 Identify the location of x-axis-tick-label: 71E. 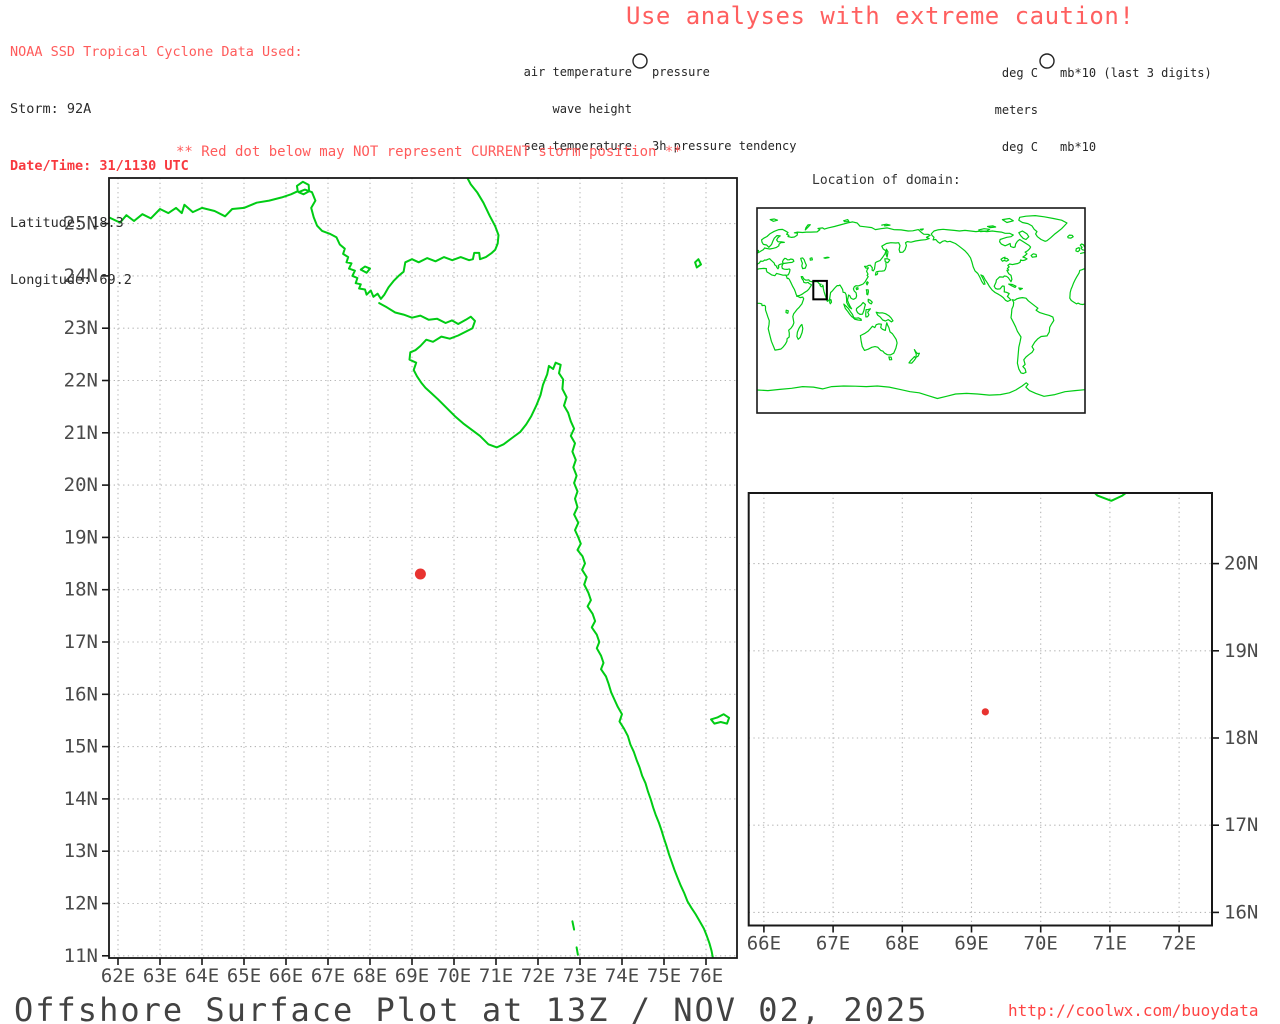
(1110, 944).